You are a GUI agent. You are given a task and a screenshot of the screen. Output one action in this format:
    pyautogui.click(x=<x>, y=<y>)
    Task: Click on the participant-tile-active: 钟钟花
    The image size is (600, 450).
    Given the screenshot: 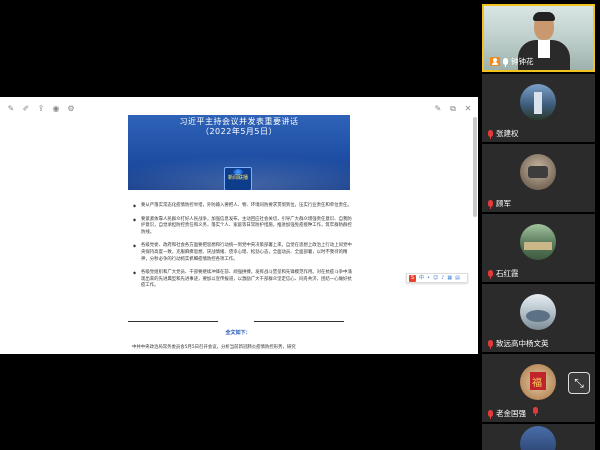 What is the action you would take?
    pyautogui.click(x=538, y=38)
    